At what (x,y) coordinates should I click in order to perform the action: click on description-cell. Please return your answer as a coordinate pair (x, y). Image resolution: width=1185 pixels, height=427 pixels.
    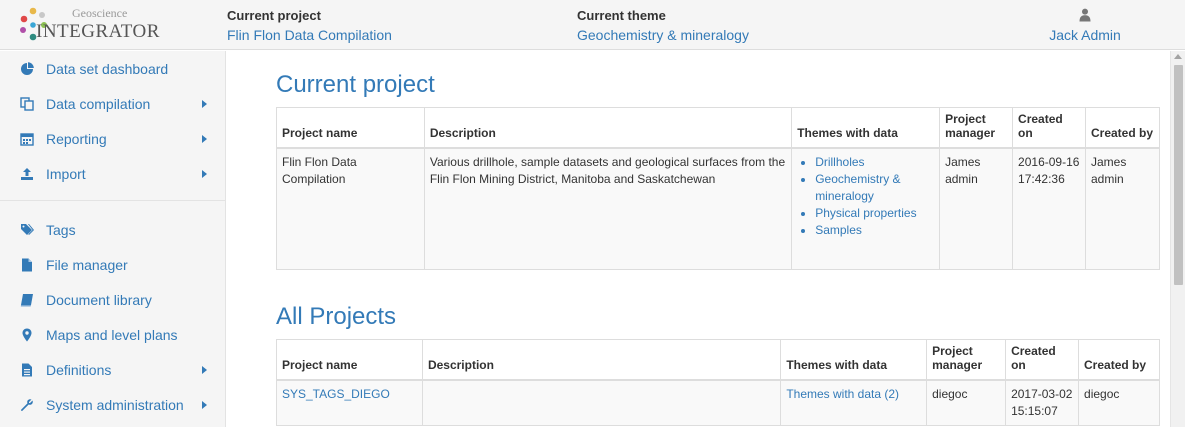
    Looking at the image, I should click on (601, 402).